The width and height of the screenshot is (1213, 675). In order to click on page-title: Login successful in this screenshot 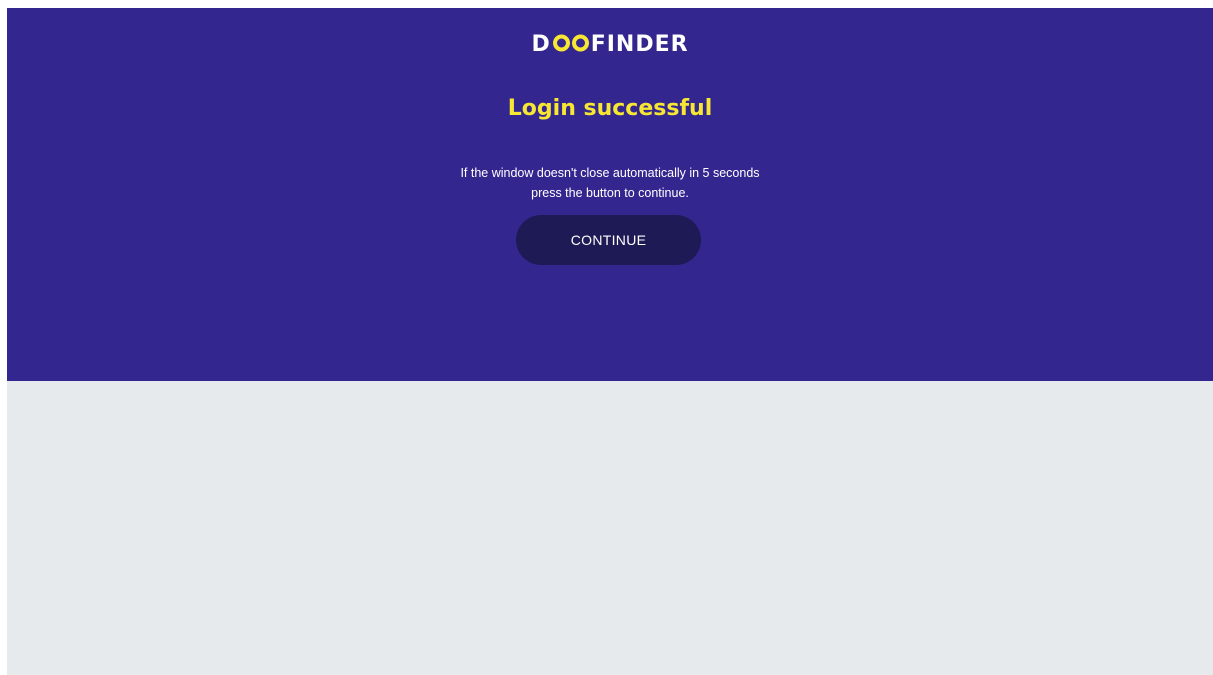, I will do `click(610, 108)`.